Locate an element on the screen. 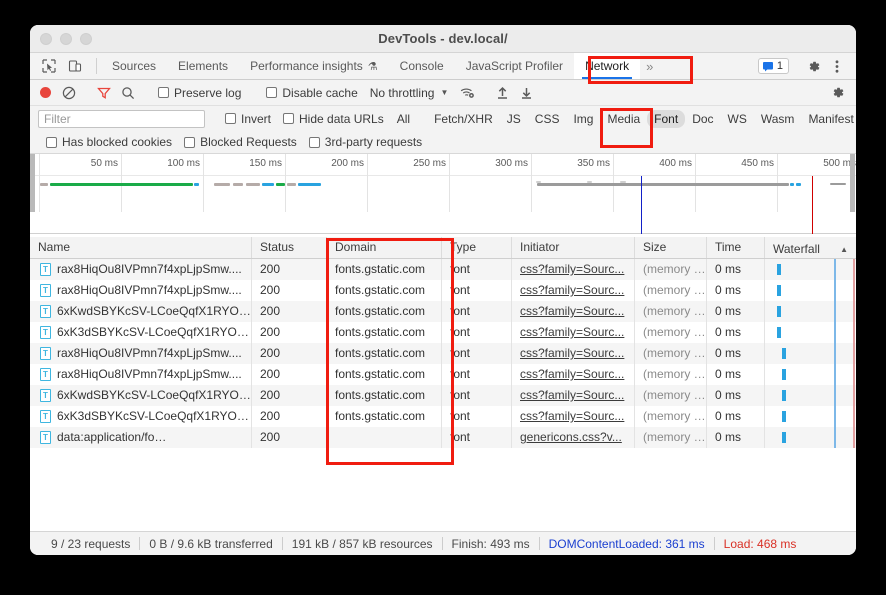  column-header-waterfall: Waterfall ▲ is located at coordinates (810, 247).